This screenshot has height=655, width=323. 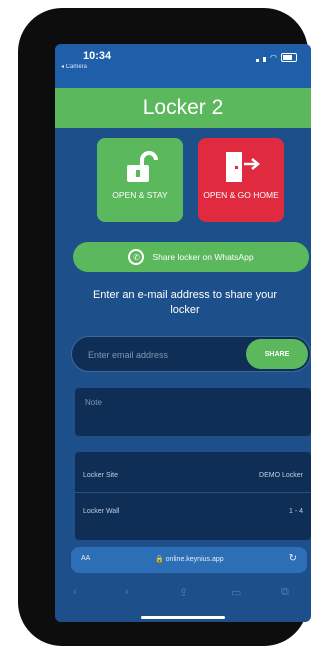 I want to click on open-and-stay-button: OPEN & STAY, so click(x=140, y=180).